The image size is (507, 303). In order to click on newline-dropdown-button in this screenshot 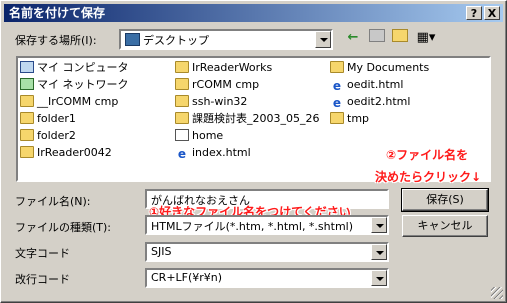, I will do `click(379, 278)`.